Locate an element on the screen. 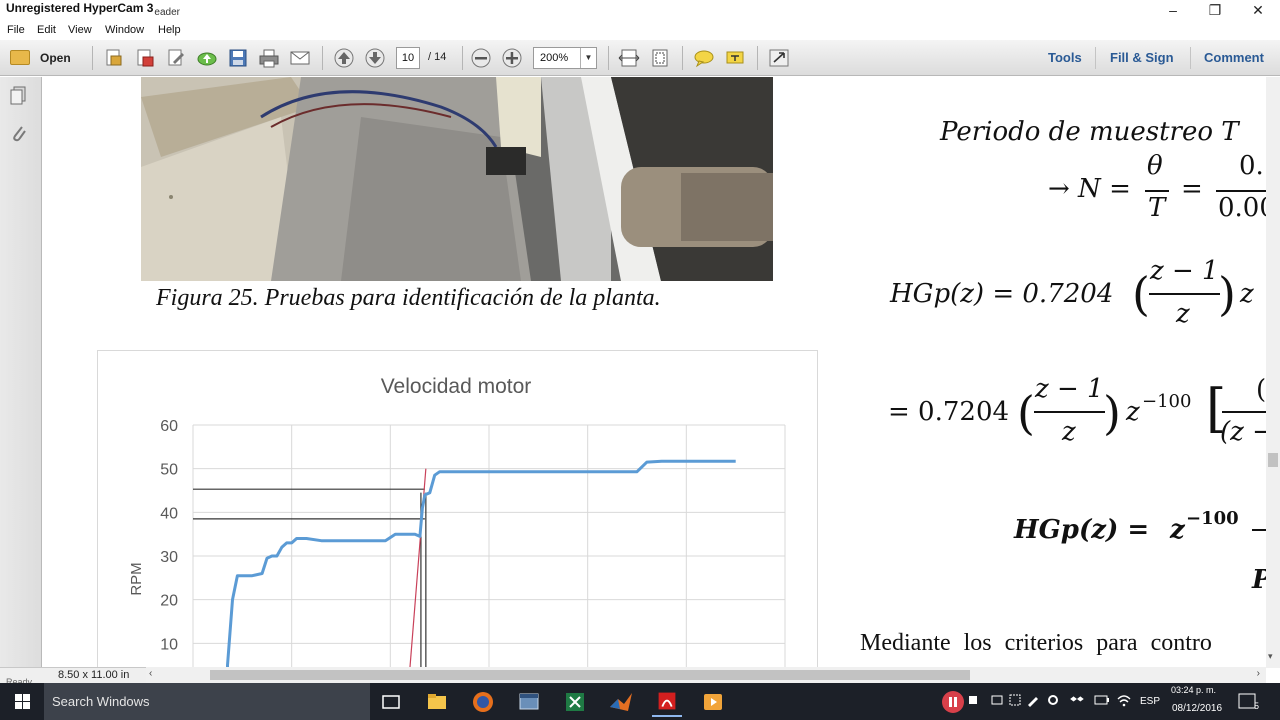  recording-window-icon is located at coordinates (997, 700).